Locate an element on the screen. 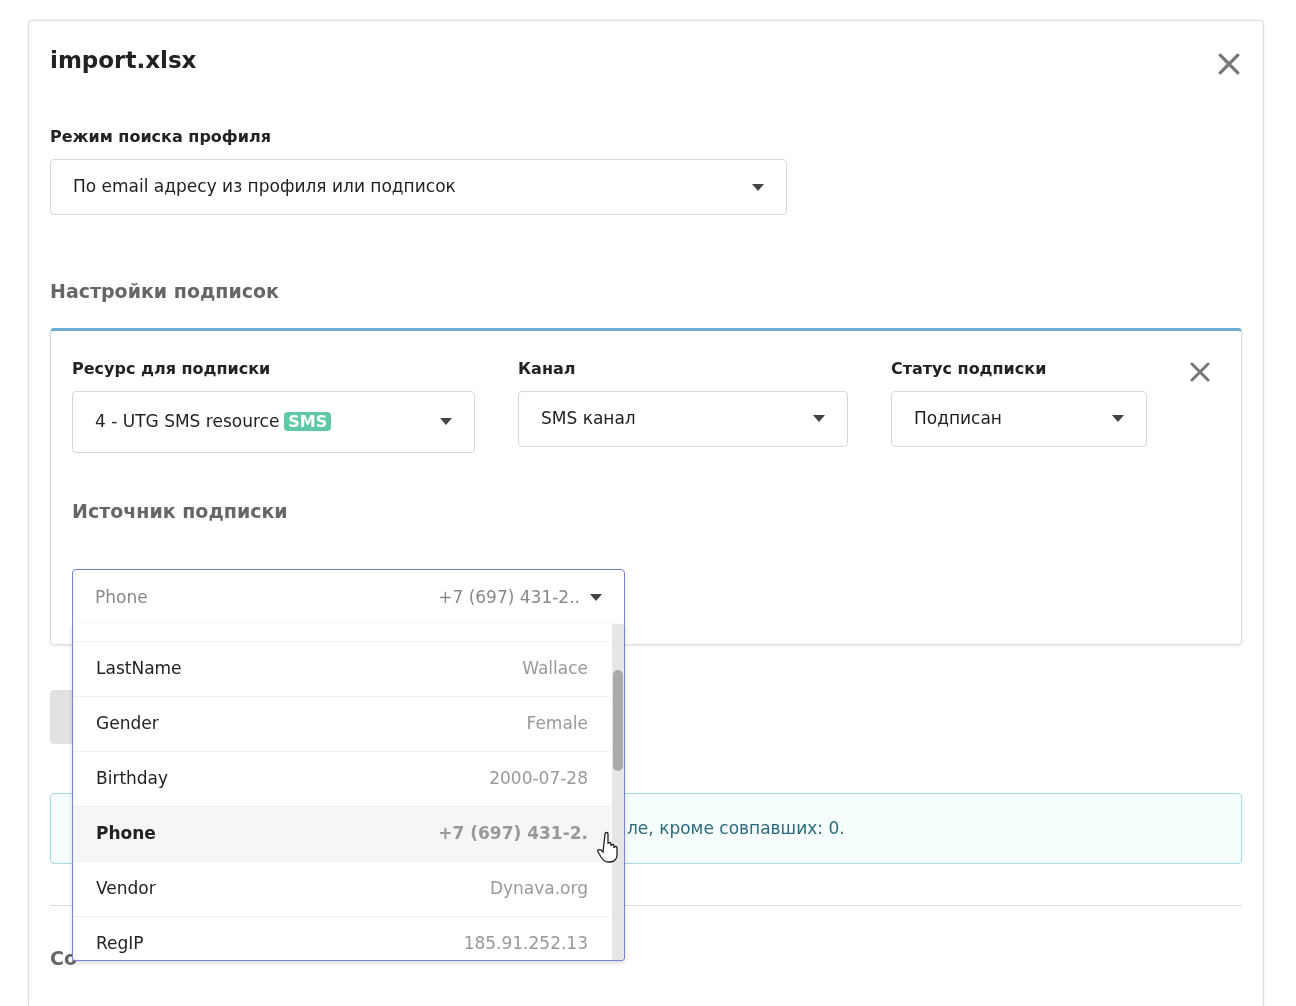  field-label: Статус подписки is located at coordinates (969, 368).